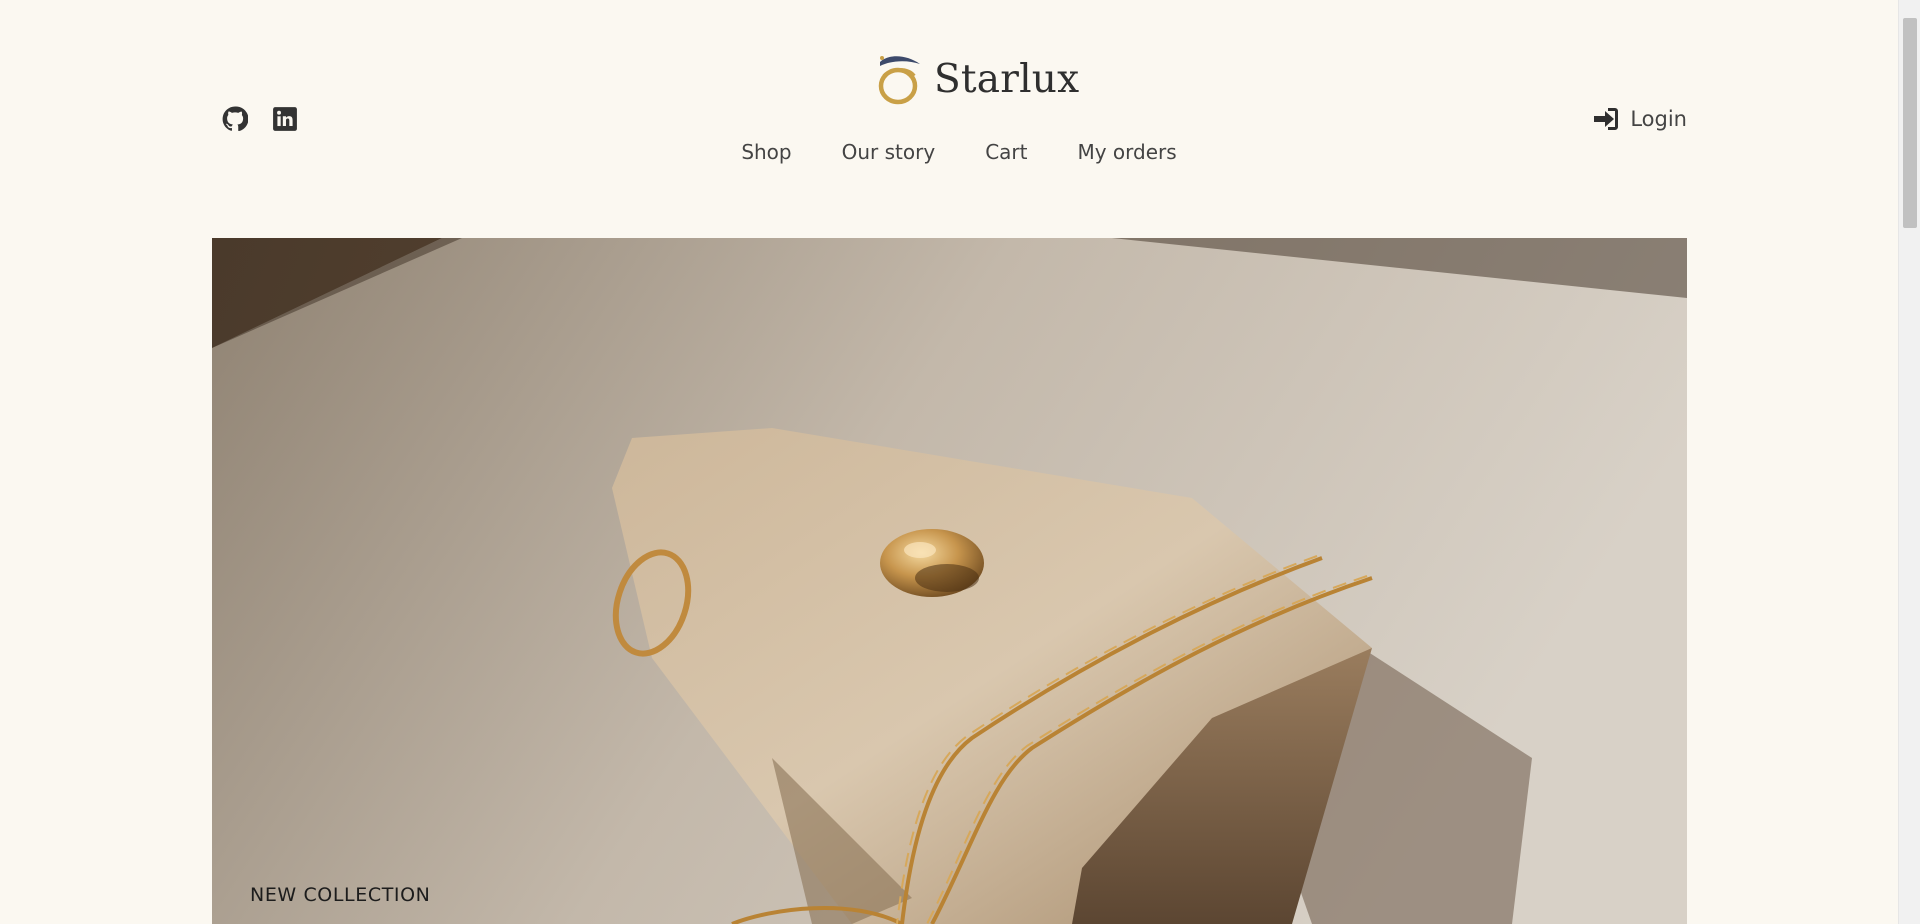  I want to click on brand: Starlux, so click(976, 79).